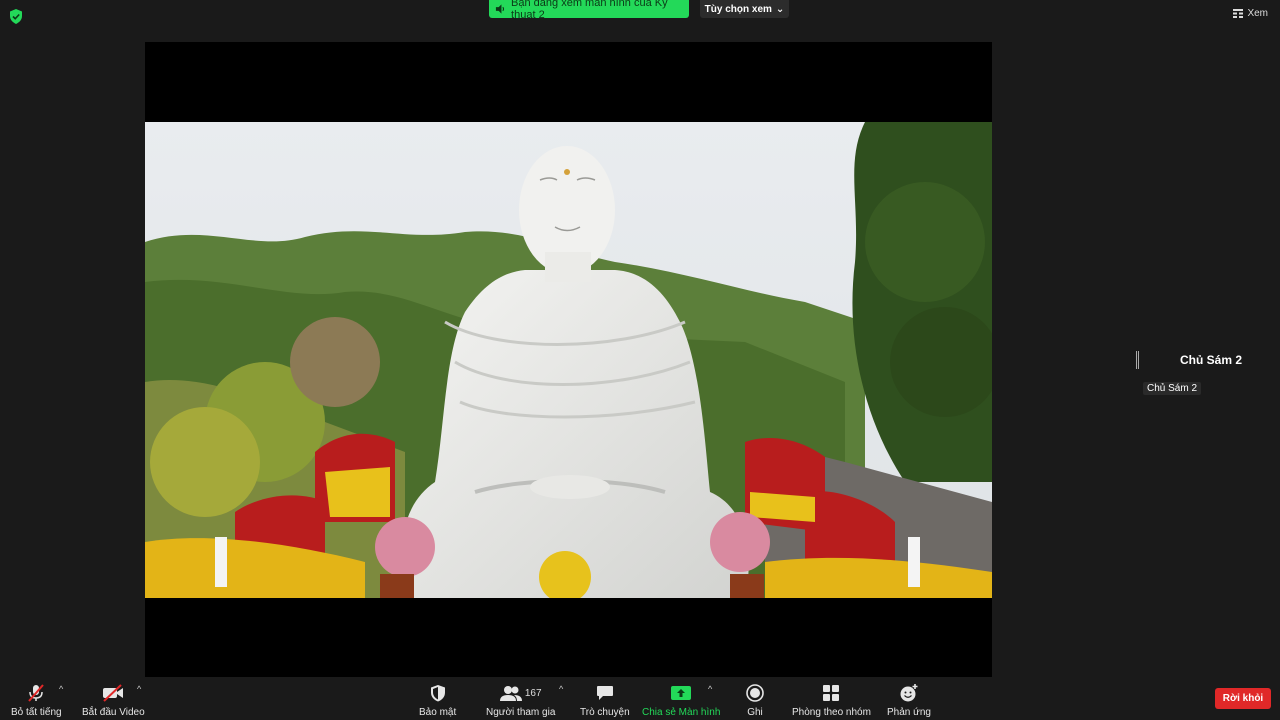 The image size is (1280, 720). I want to click on mute-label: Bỏ tất tiếng, so click(36, 712).